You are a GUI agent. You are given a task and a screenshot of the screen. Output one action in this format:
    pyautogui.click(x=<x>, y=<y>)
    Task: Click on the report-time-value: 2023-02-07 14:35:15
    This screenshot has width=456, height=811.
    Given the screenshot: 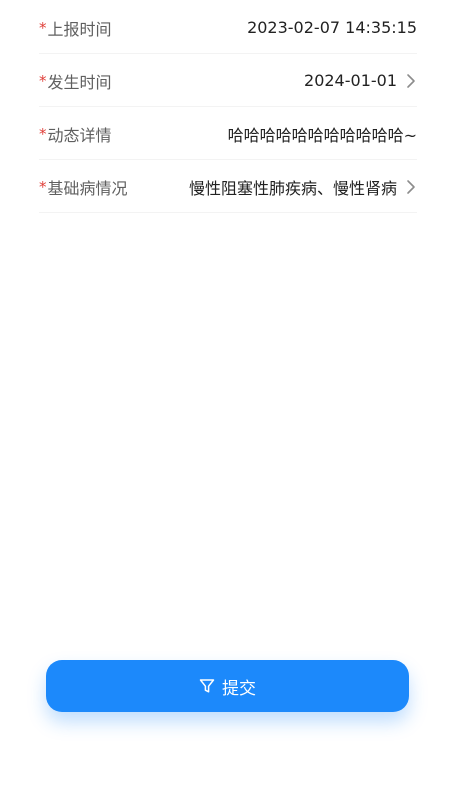 What is the action you would take?
    pyautogui.click(x=332, y=27)
    